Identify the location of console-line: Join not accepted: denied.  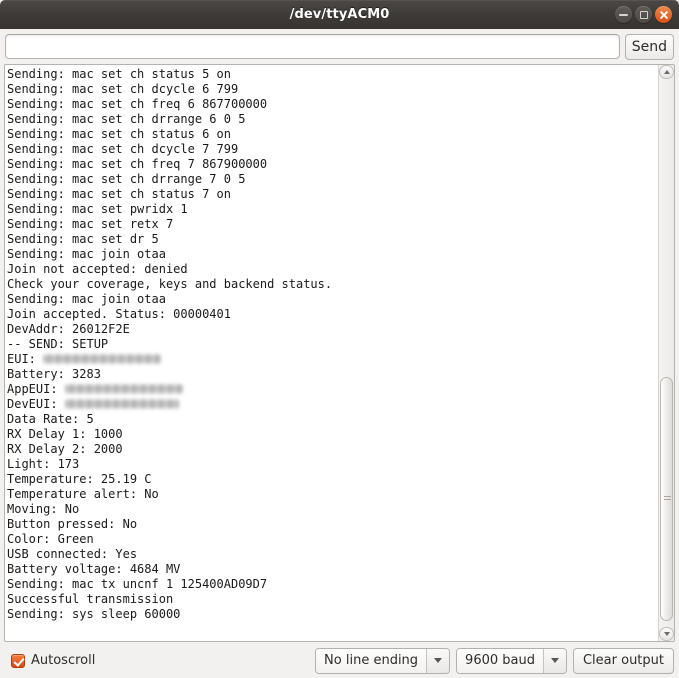
(97, 269).